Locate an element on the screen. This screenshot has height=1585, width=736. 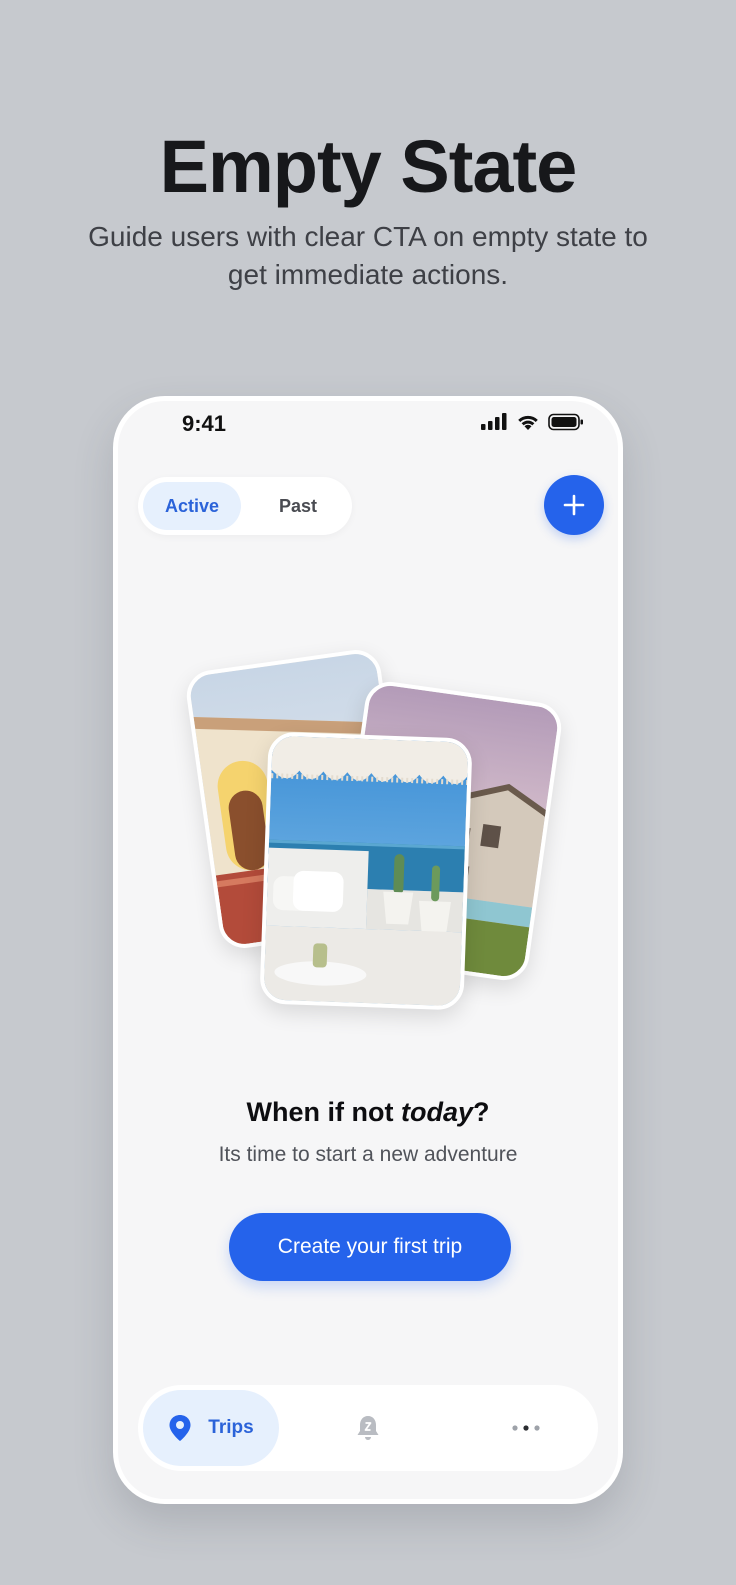
tab-trips: Trips is located at coordinates (211, 1428).